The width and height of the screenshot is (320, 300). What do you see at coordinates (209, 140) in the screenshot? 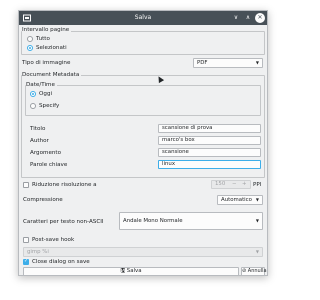
I see `author-field: marco's box` at bounding box center [209, 140].